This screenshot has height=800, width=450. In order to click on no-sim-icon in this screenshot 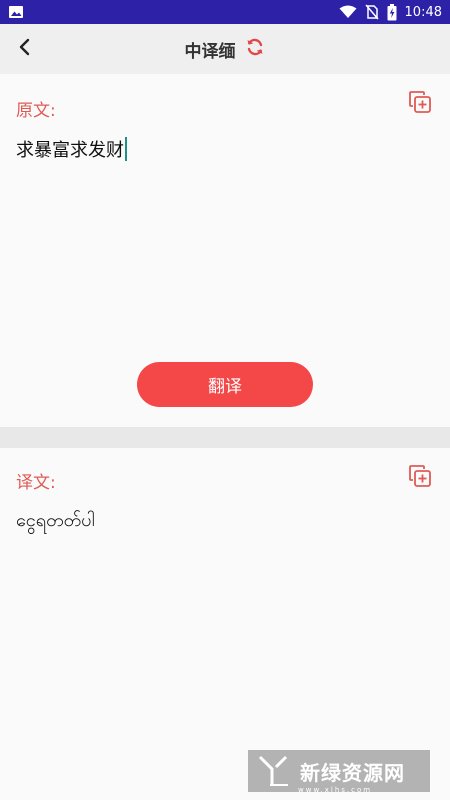, I will do `click(371, 12)`.